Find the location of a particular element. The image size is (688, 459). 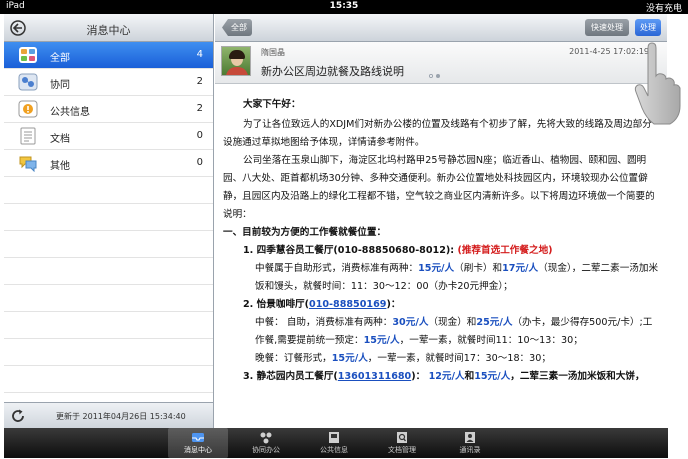

category-item-other: 其他 0 is located at coordinates (108, 163).